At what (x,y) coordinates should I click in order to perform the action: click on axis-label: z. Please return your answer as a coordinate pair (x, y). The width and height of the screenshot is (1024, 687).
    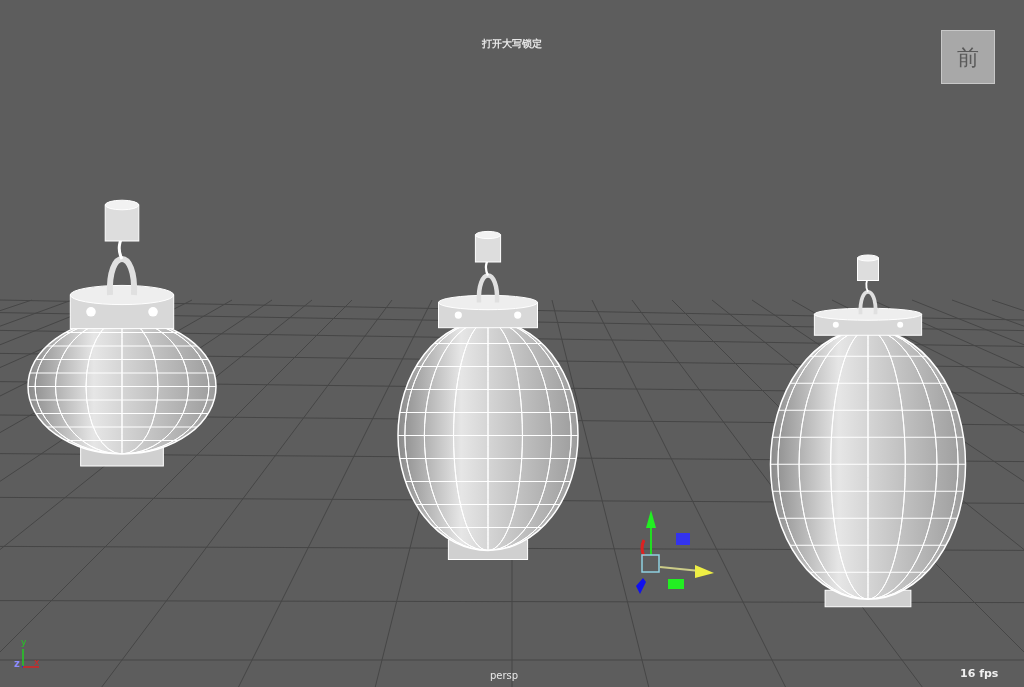
    Looking at the image, I should click on (17, 664).